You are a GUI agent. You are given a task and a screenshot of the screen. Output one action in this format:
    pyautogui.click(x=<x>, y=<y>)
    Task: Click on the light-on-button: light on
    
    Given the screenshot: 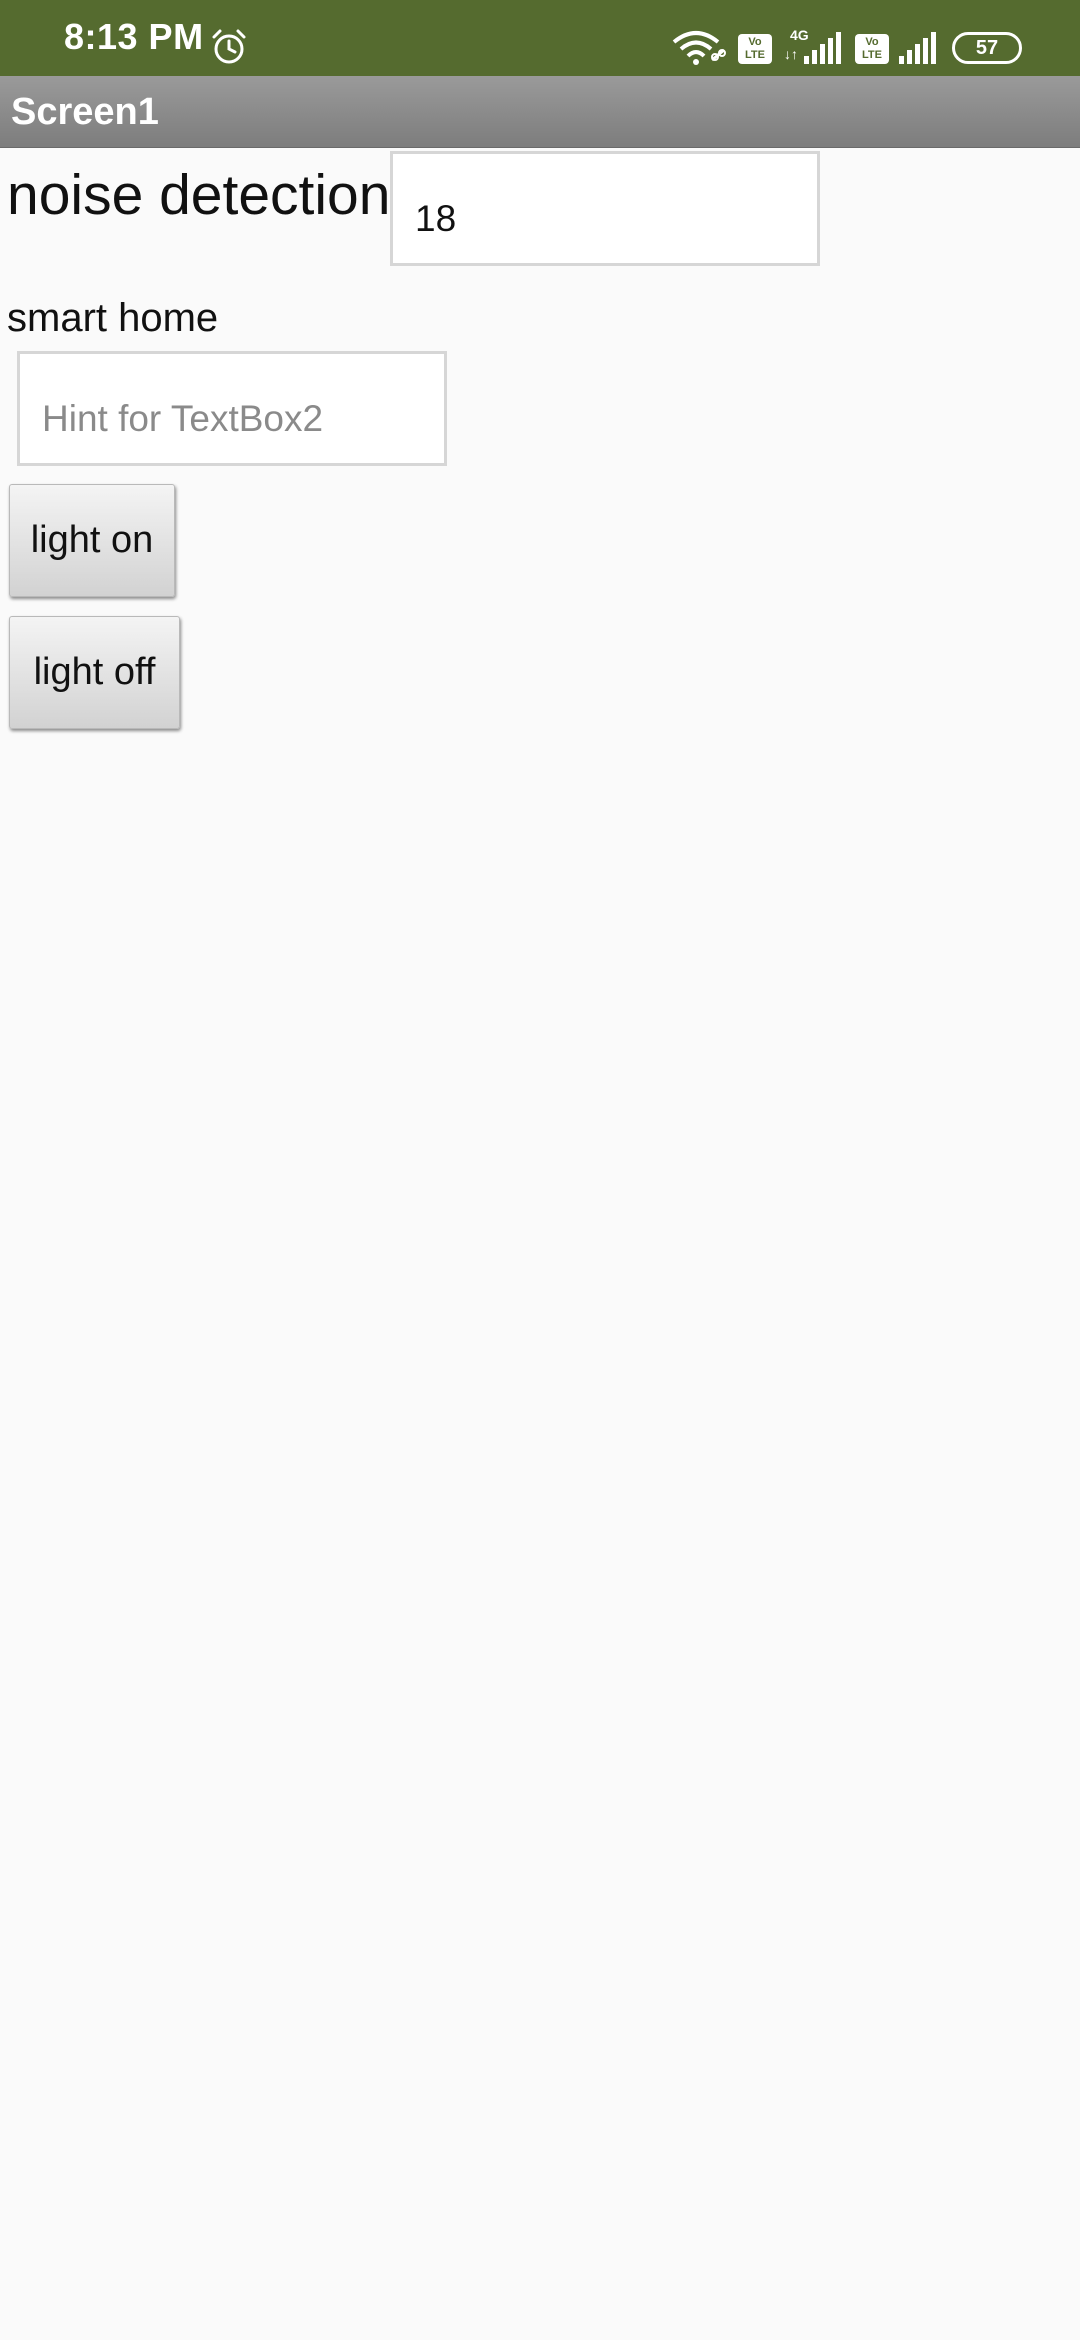 What is the action you would take?
    pyautogui.click(x=92, y=540)
    